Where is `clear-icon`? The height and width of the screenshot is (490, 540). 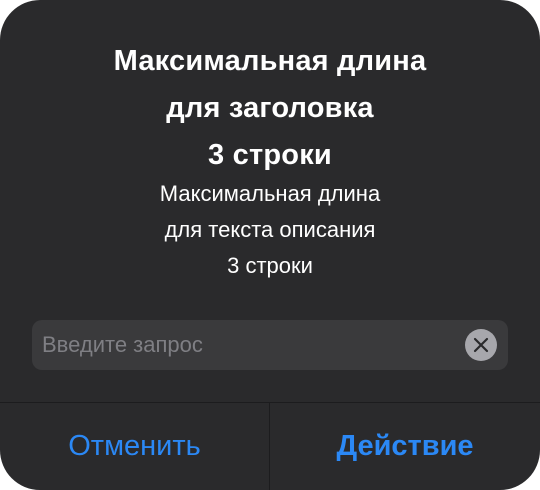 clear-icon is located at coordinates (481, 345).